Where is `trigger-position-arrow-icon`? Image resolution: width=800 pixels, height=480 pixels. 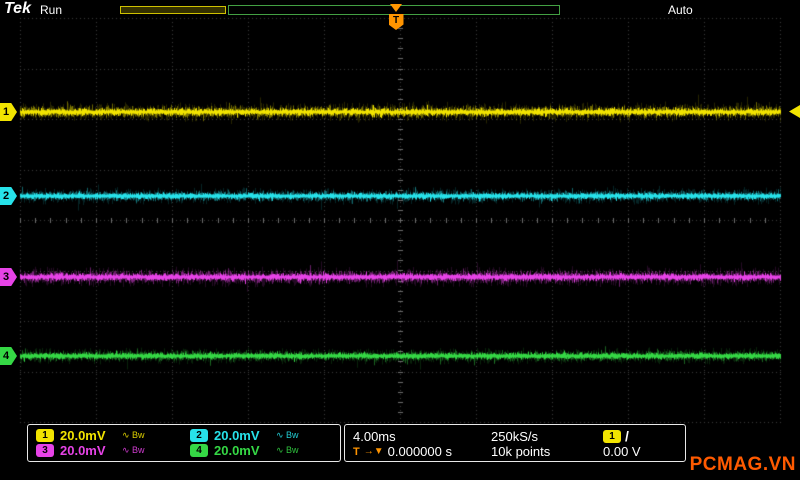 trigger-position-arrow-icon is located at coordinates (396, 8).